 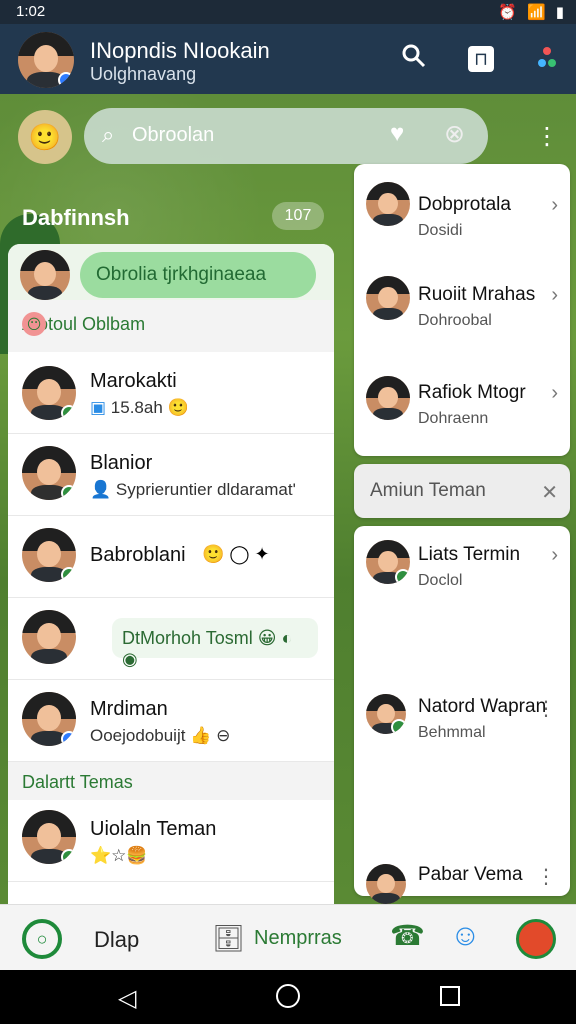 What do you see at coordinates (178, 407) in the screenshot?
I see `emoji-icon: 🙂` at bounding box center [178, 407].